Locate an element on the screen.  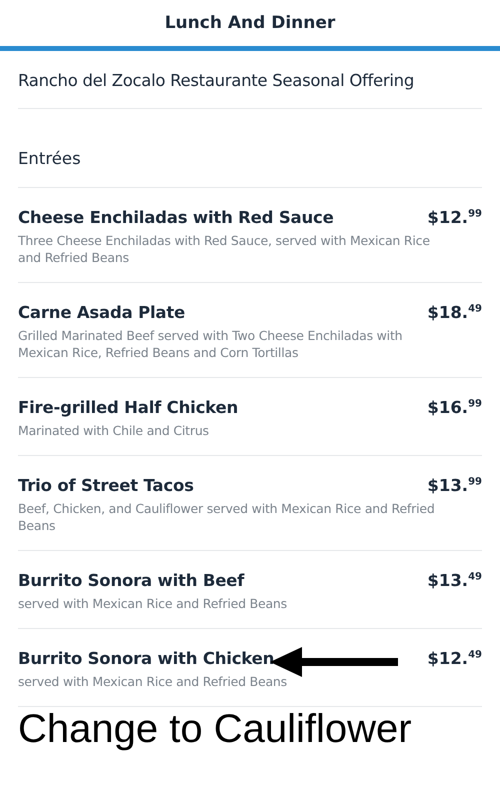
dish-description: Marinated with Chile and Citrus is located at coordinates (114, 430).